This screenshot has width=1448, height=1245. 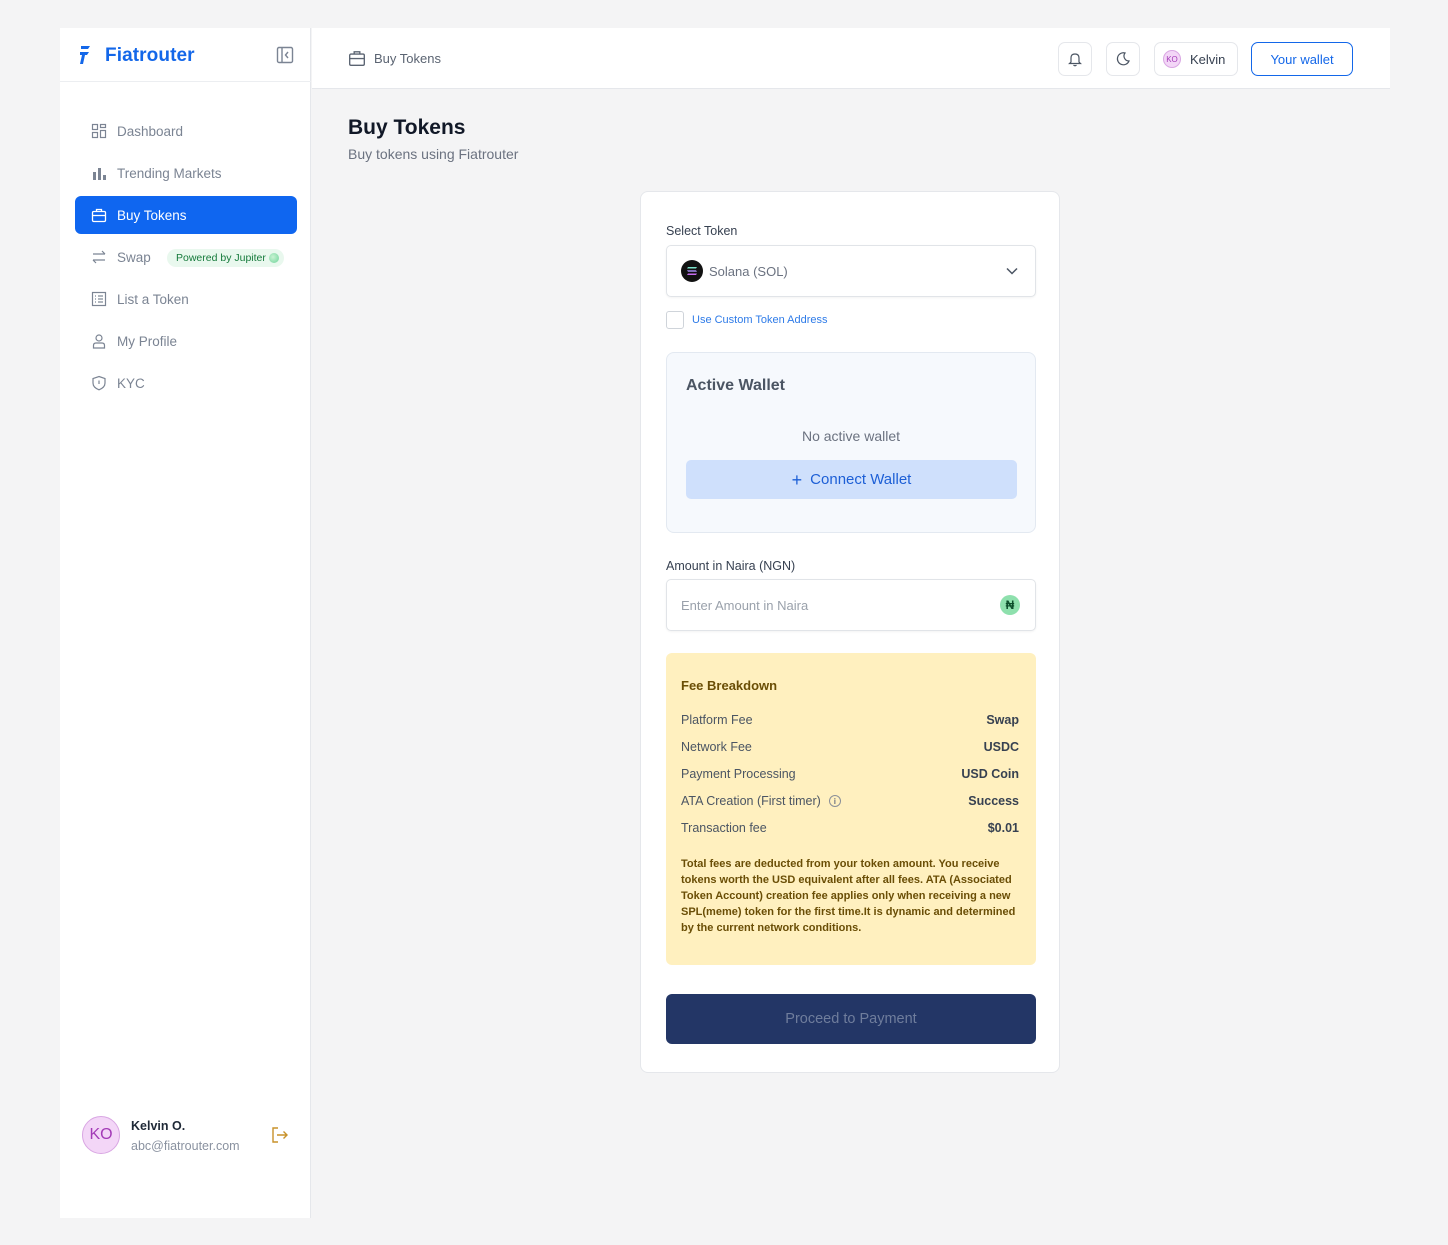 I want to click on sidebar-item-buy-tokens: Buy Tokens, so click(x=186, y=215).